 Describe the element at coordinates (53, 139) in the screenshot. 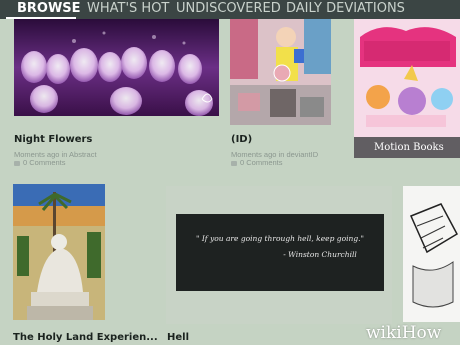

I see `card-title: Night Flowers` at that location.